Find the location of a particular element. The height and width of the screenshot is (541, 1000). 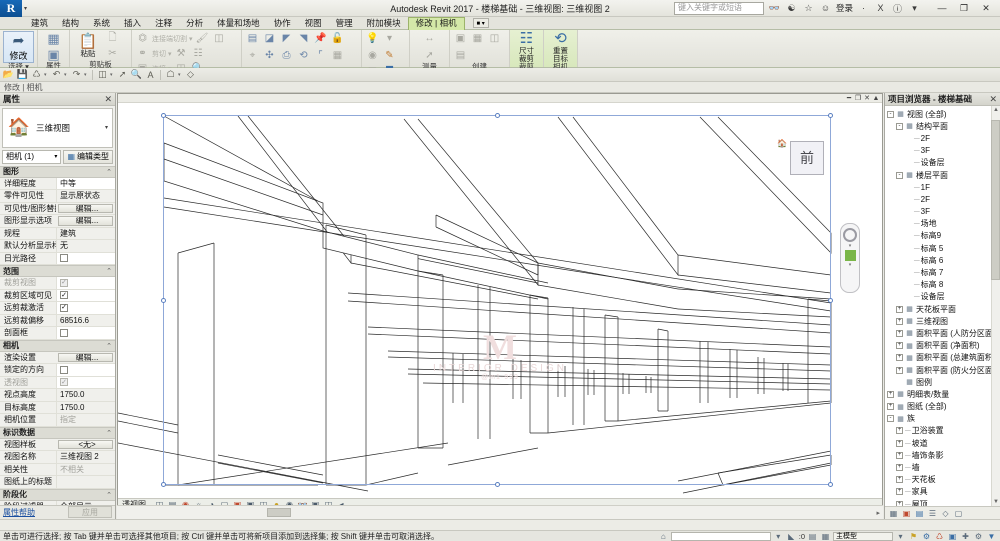

ribbon-tab-4: 注释 is located at coordinates (163, 23).